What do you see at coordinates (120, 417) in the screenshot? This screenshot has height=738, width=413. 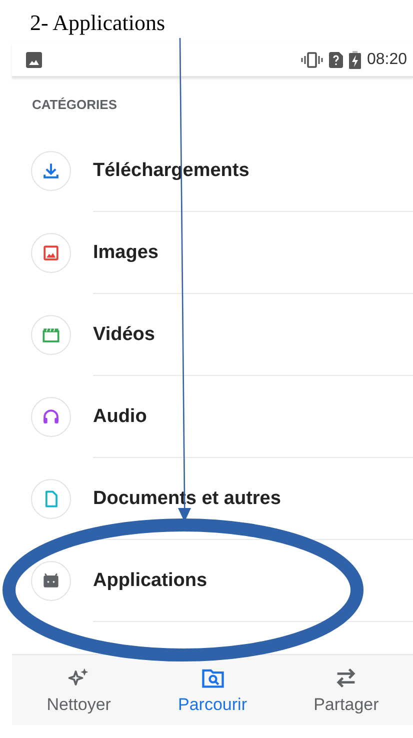 I see `category-label: Audio` at bounding box center [120, 417].